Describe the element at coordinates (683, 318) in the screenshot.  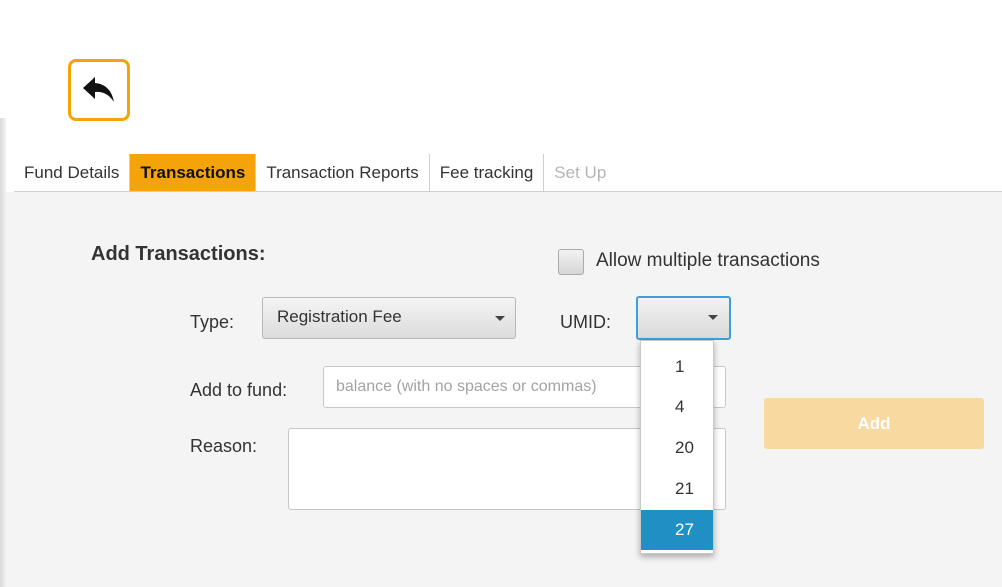
I see `umid-select` at that location.